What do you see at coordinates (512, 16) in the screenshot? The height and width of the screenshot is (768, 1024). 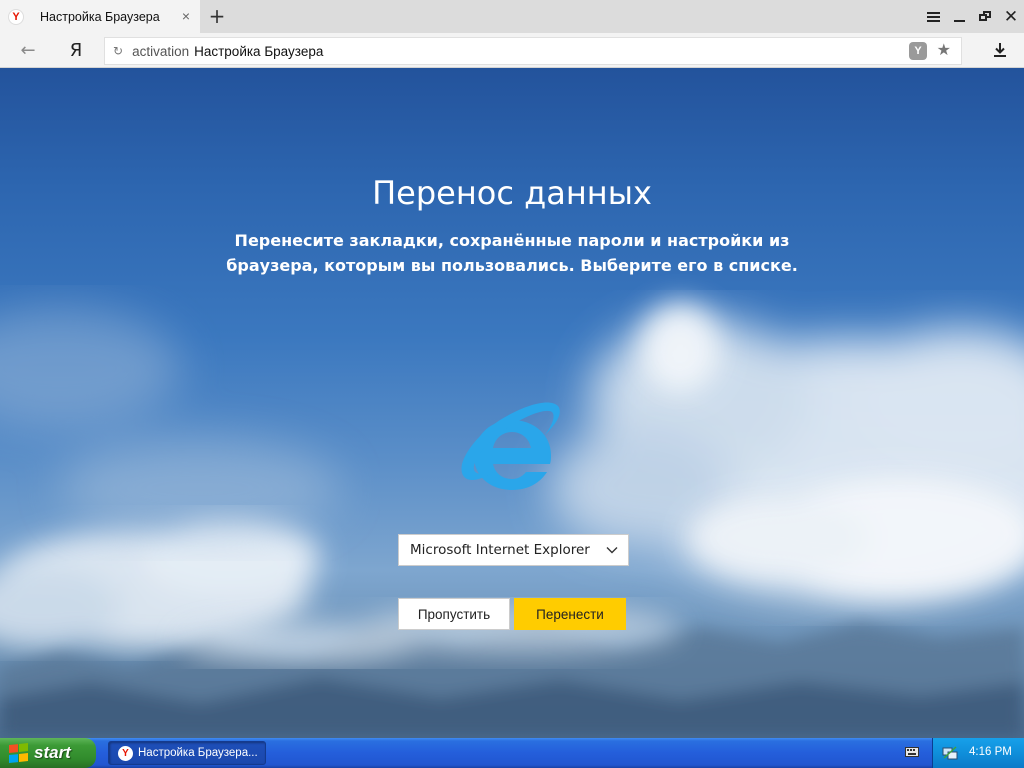 I see `tab-bar: Y Настройка Браузера × + ✕` at bounding box center [512, 16].